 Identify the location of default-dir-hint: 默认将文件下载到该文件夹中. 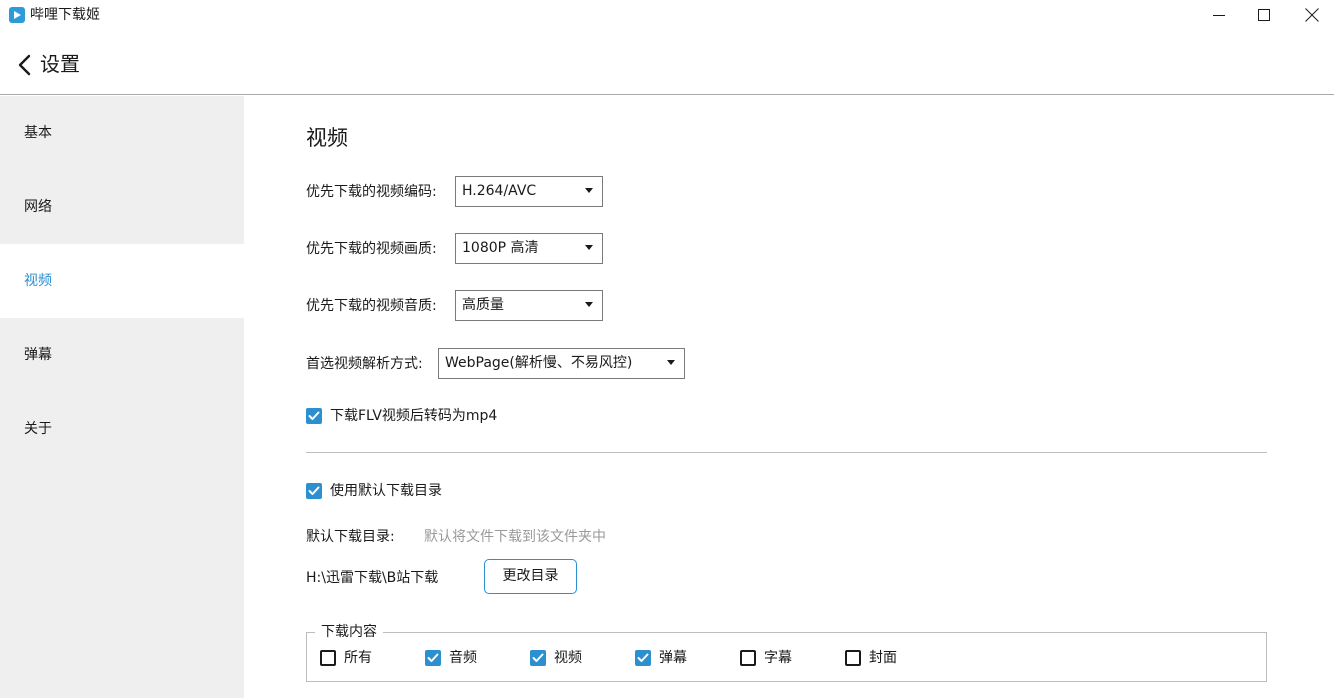
(515, 537).